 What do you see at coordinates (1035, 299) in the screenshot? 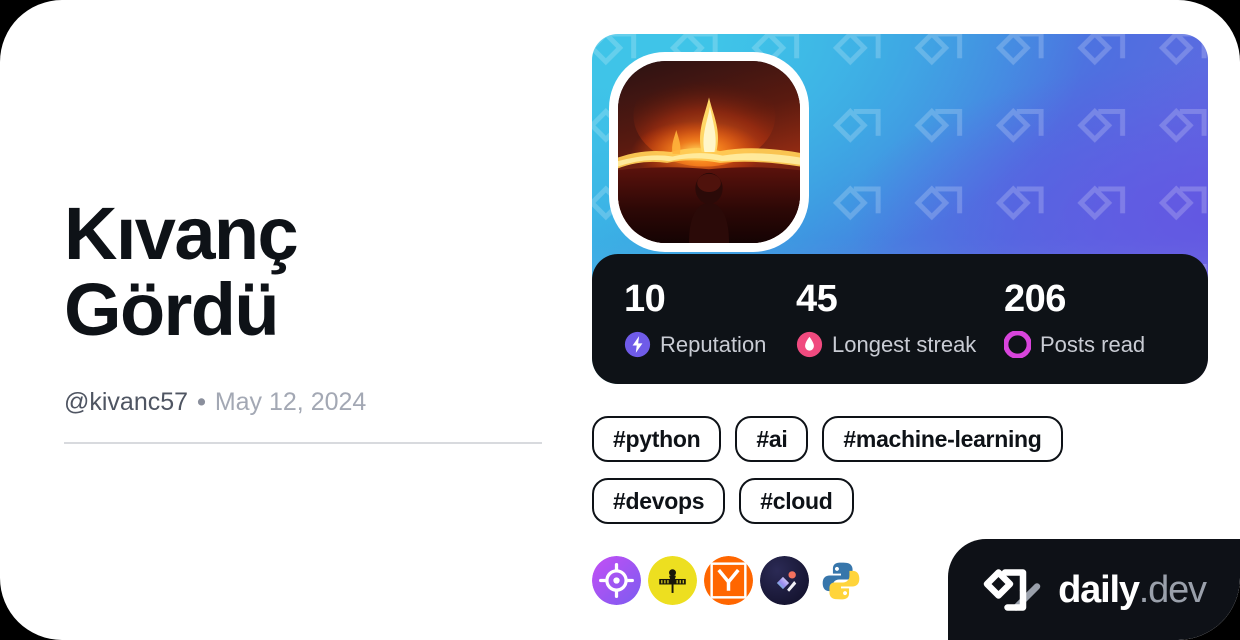
I see `stat-value: 206` at bounding box center [1035, 299].